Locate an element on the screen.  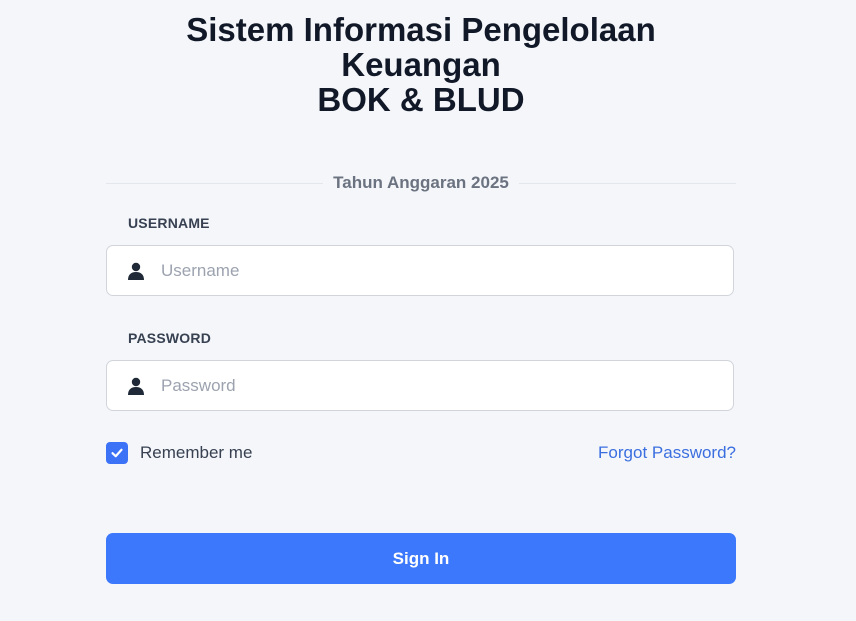
username-field is located at coordinates (420, 270).